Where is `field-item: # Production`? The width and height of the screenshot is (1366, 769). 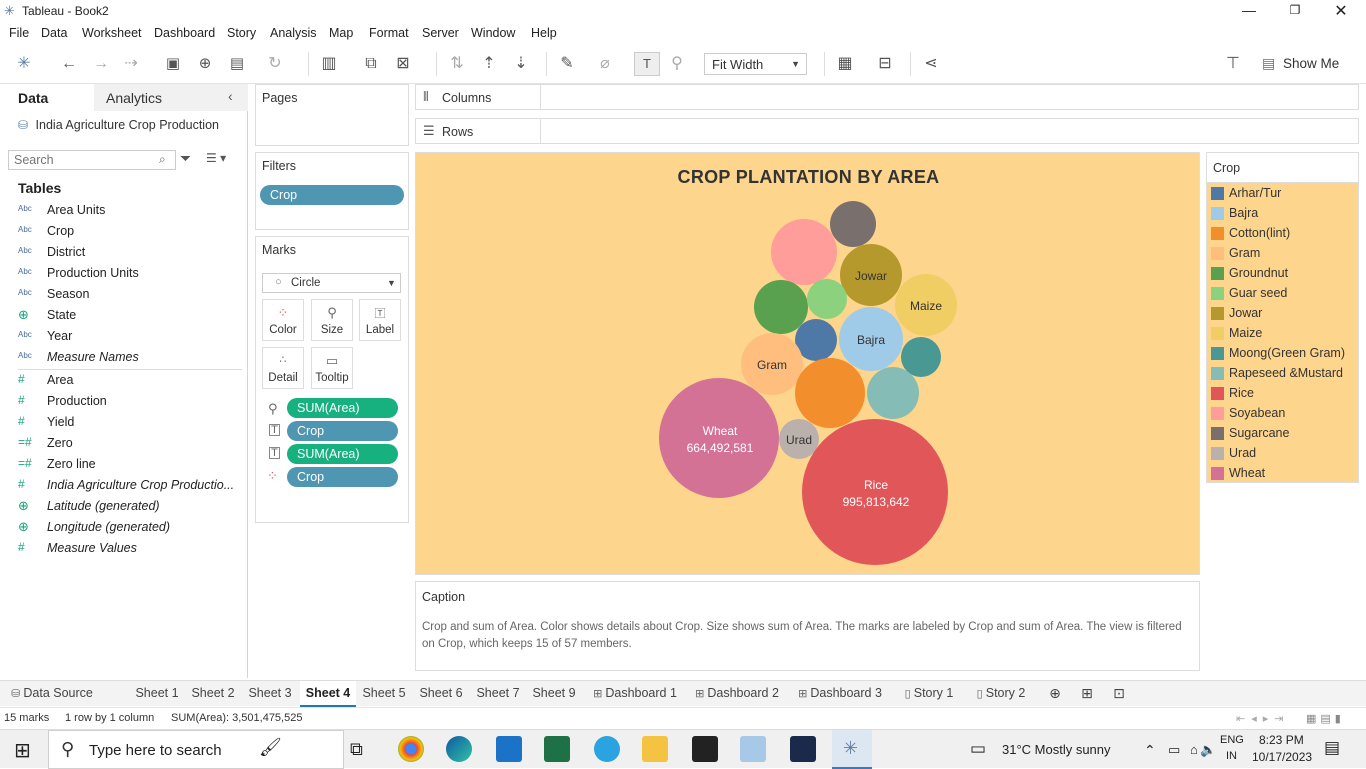
field-item: # Production is located at coordinates (130, 402).